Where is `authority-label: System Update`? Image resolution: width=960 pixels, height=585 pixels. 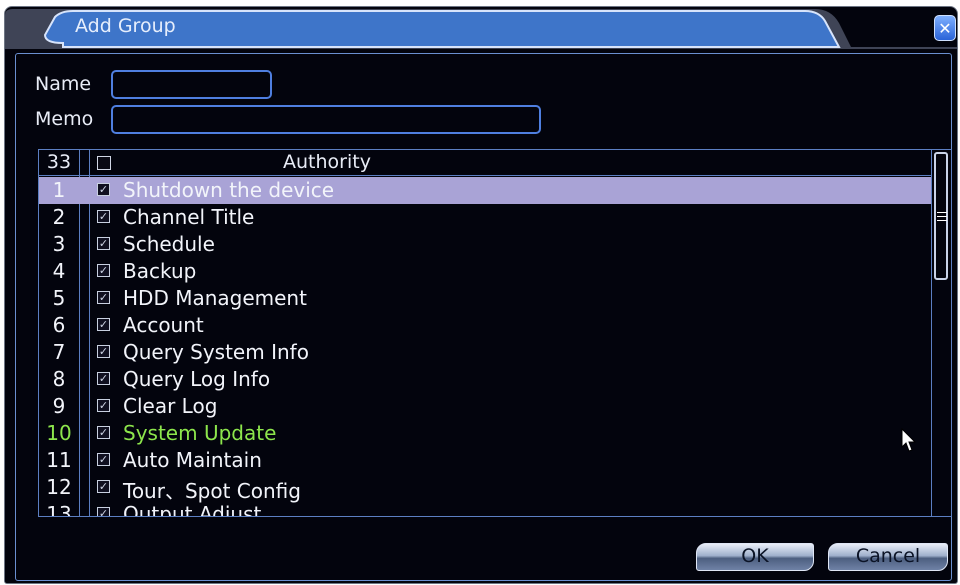
authority-label: System Update is located at coordinates (200, 433).